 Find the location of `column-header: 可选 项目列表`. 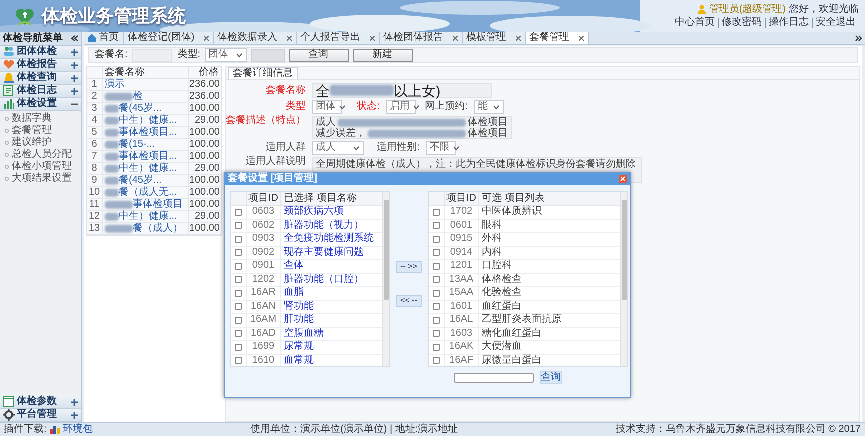

column-header: 可选 项目列表 is located at coordinates (549, 199).